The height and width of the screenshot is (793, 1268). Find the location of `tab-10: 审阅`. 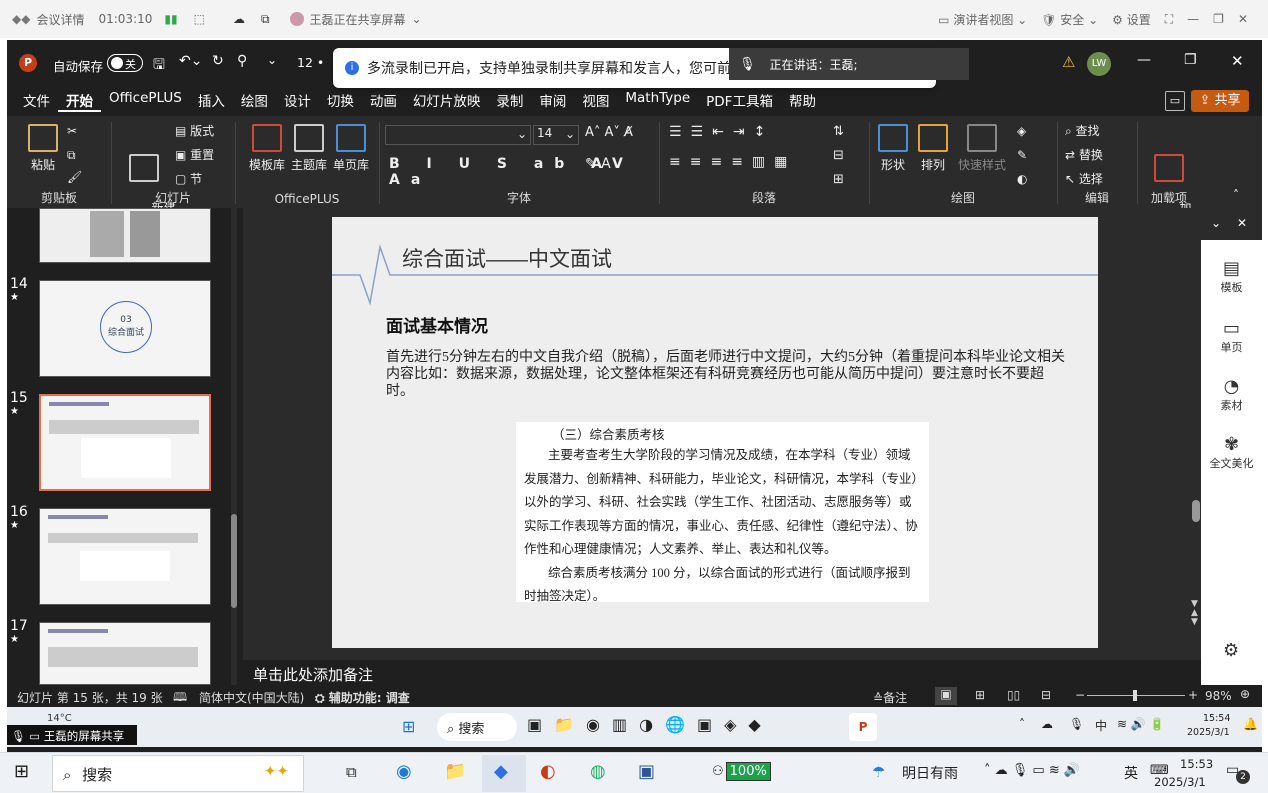

tab-10: 审阅 is located at coordinates (552, 101).